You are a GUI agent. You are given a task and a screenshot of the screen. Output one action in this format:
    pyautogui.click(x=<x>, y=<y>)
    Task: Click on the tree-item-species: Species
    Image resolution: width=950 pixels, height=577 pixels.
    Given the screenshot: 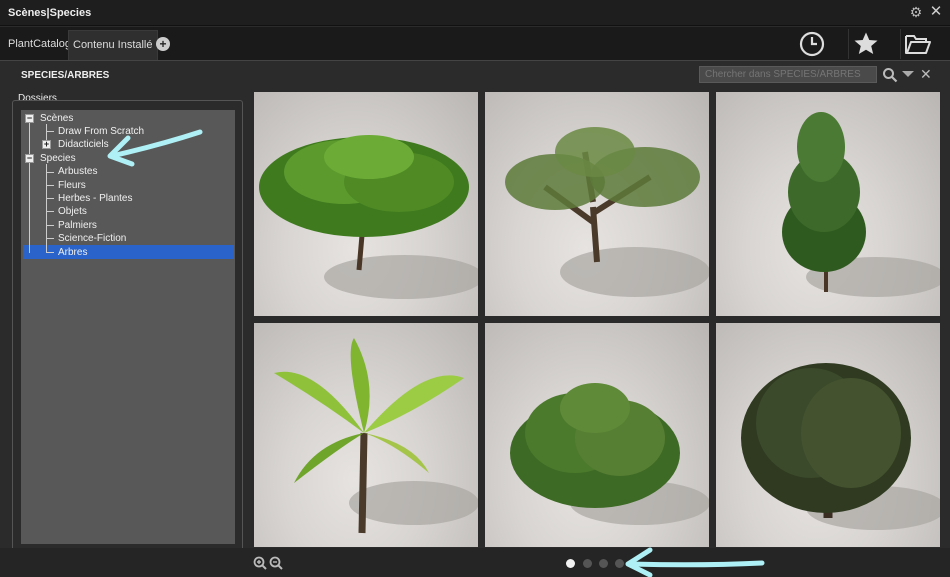 What is the action you would take?
    pyautogui.click(x=58, y=158)
    